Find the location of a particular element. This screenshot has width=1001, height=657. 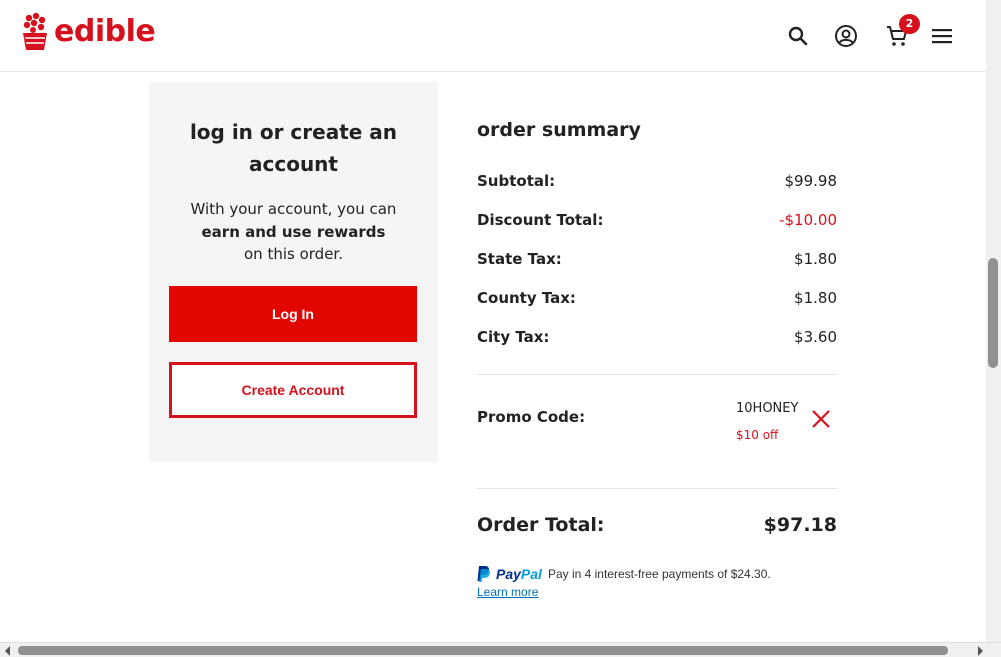

scroll-left-arrow-icon is located at coordinates (7, 651).